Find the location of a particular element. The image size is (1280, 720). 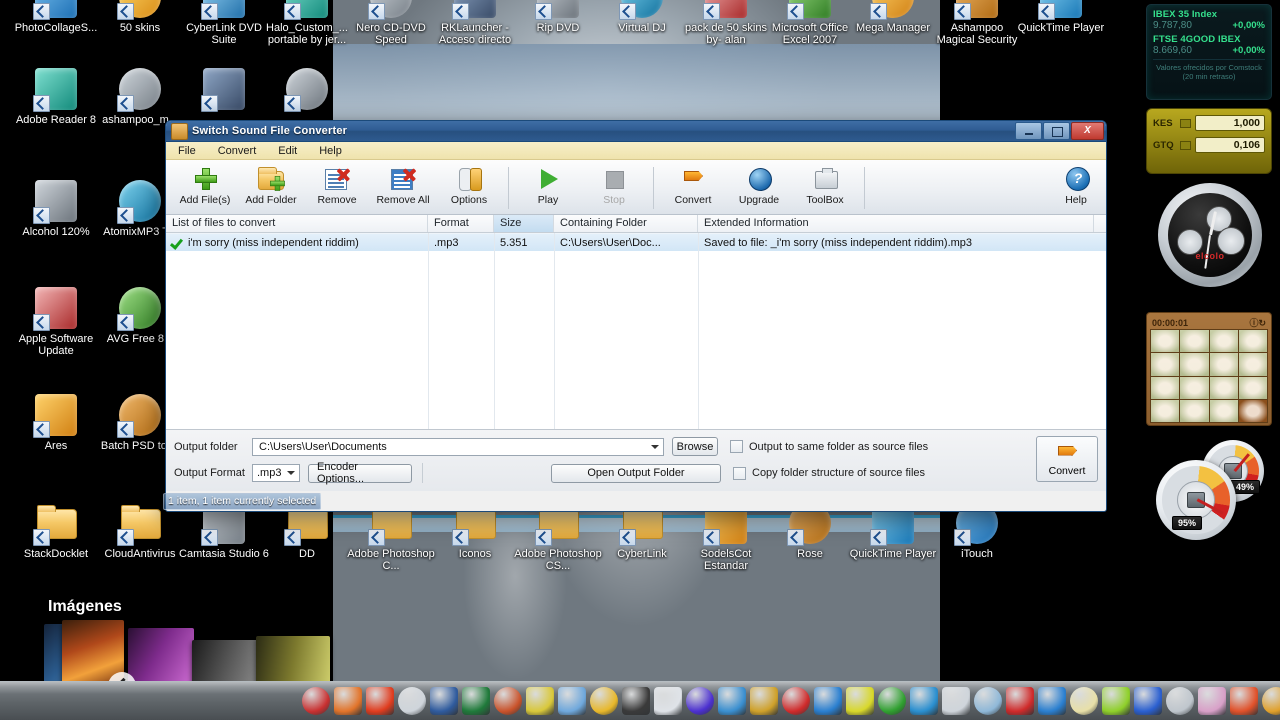

gadget-currency: KES 1,000 GTQ 0,106 is located at coordinates (1209, 141).